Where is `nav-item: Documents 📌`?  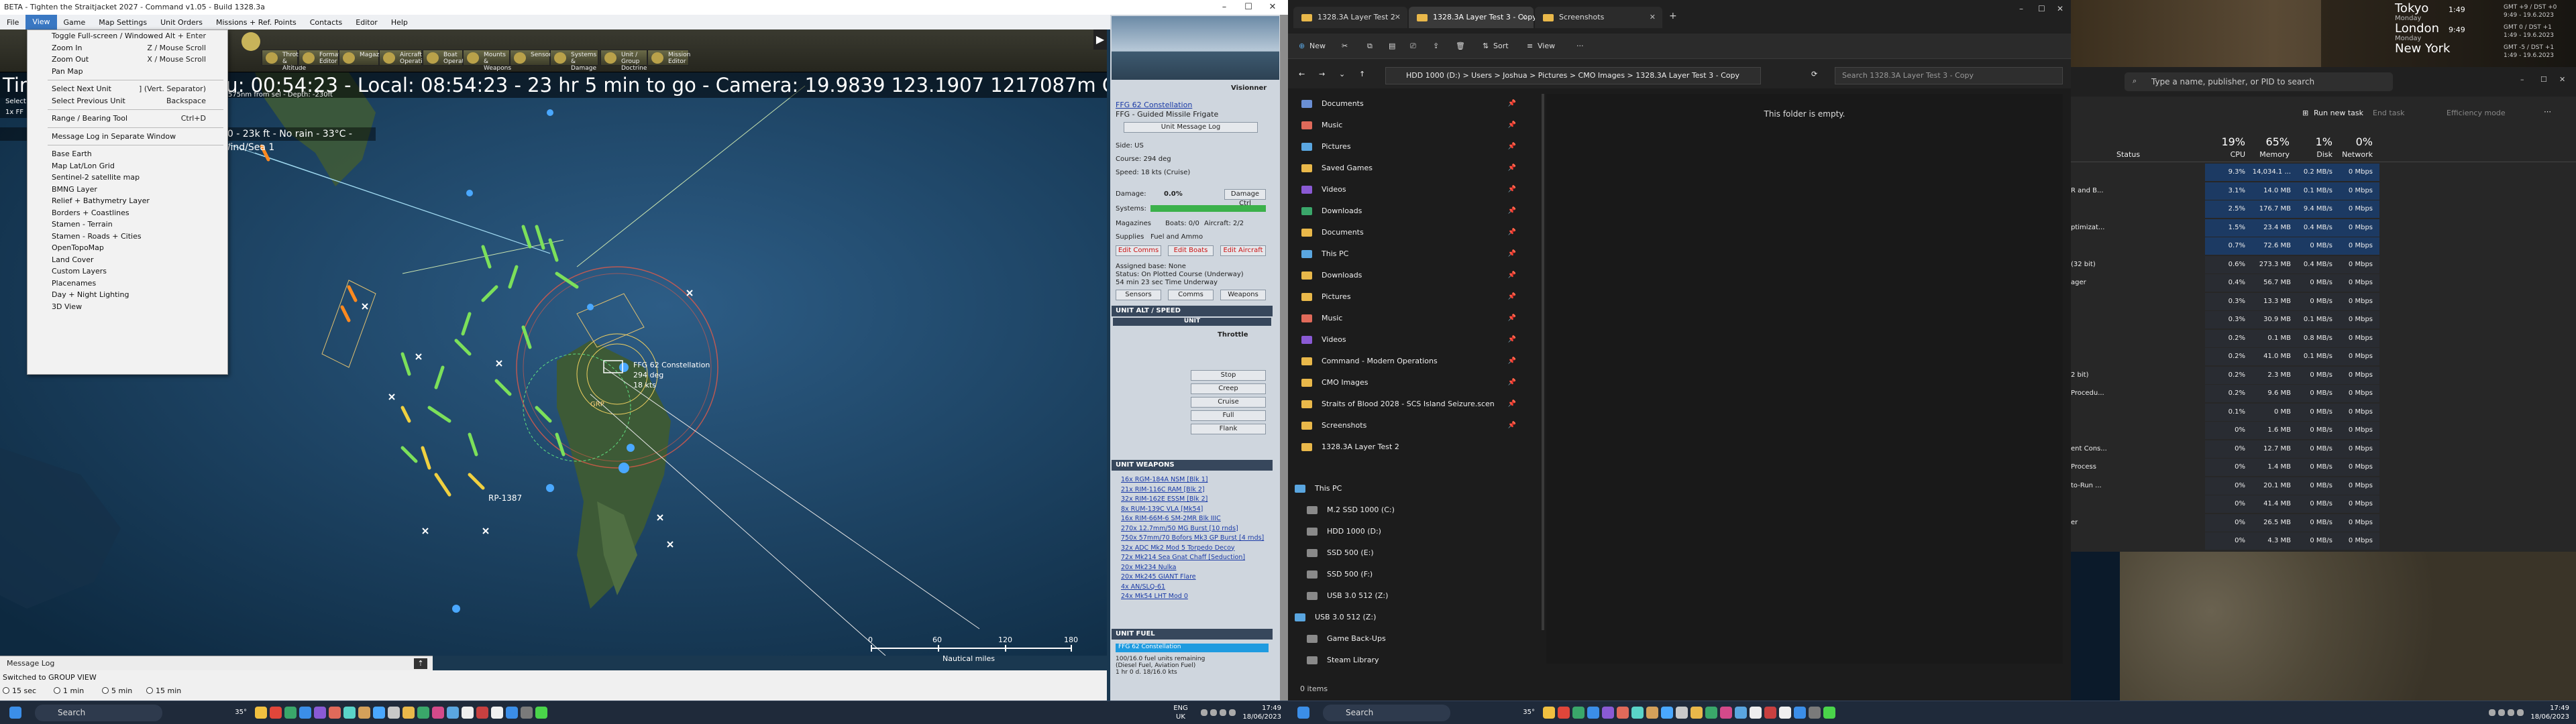
nav-item: Documents 📌 is located at coordinates (1415, 104).